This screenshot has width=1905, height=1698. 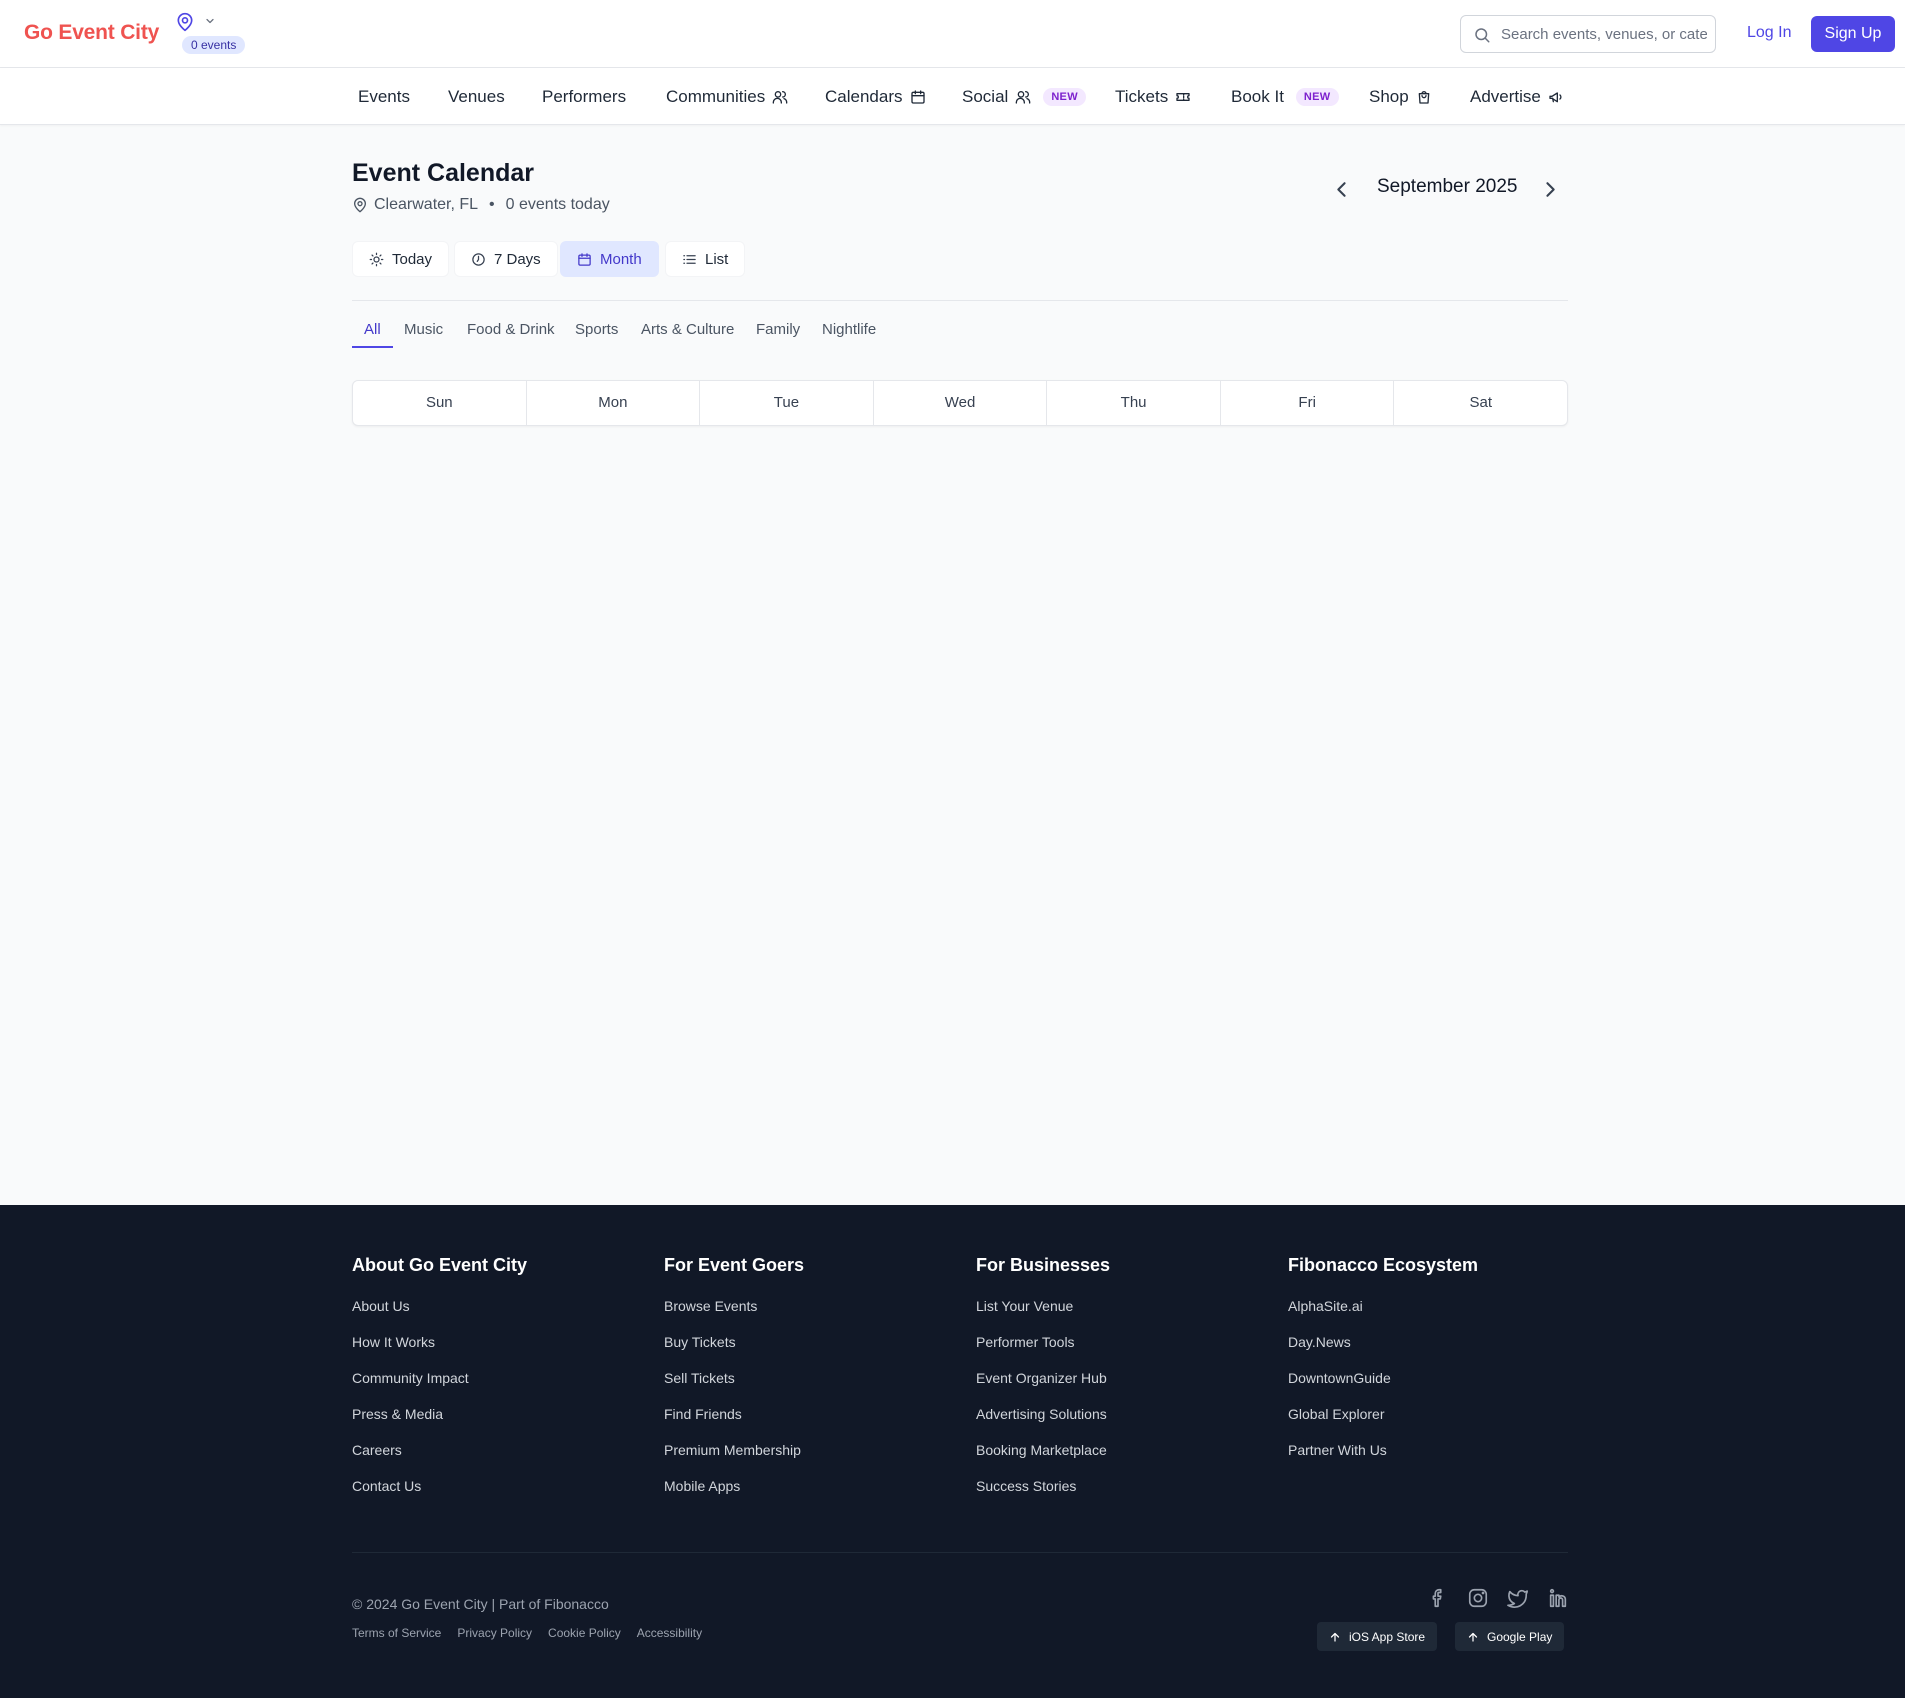 I want to click on nav-shop: Shop, so click(x=1400, y=96).